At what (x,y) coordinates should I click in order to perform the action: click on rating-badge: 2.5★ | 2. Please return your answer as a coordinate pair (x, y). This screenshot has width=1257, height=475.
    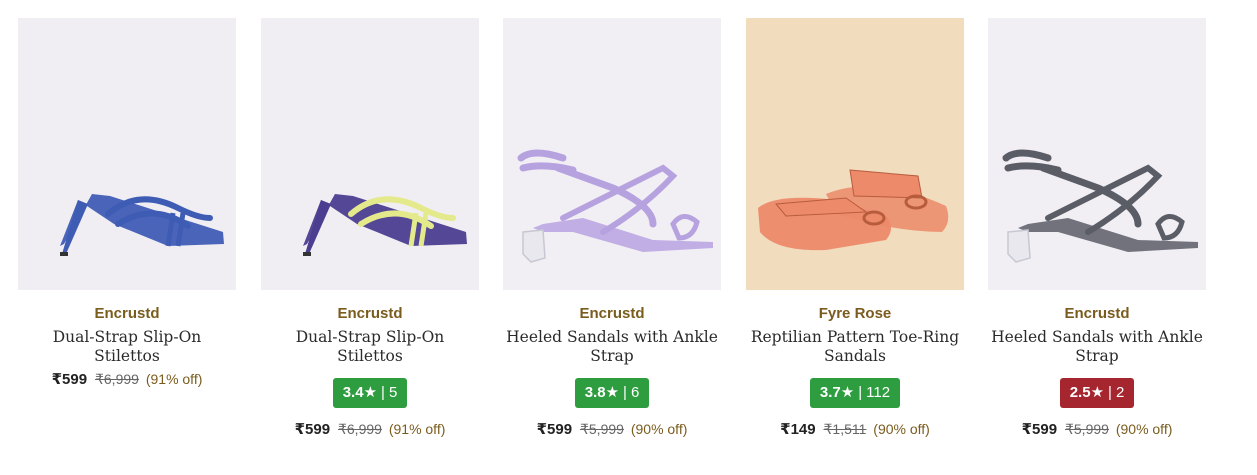
    Looking at the image, I should click on (1097, 393).